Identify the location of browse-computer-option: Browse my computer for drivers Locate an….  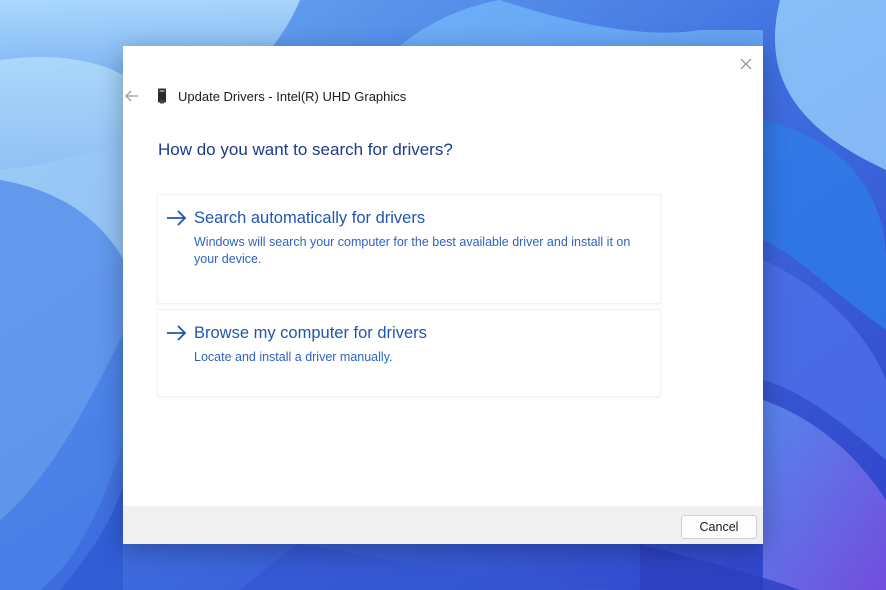
(409, 353).